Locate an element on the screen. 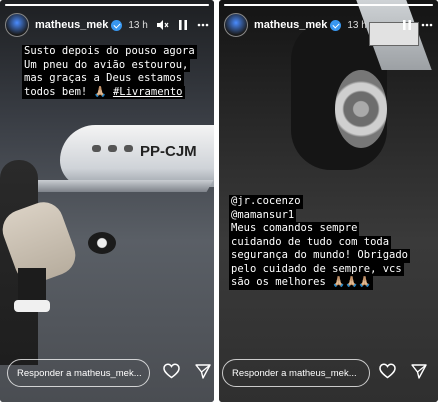  hashtag-link: #Livramento is located at coordinates (148, 92).